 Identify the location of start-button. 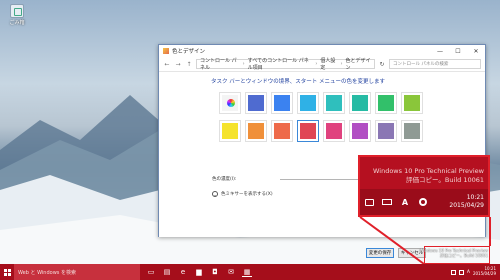
(7, 272).